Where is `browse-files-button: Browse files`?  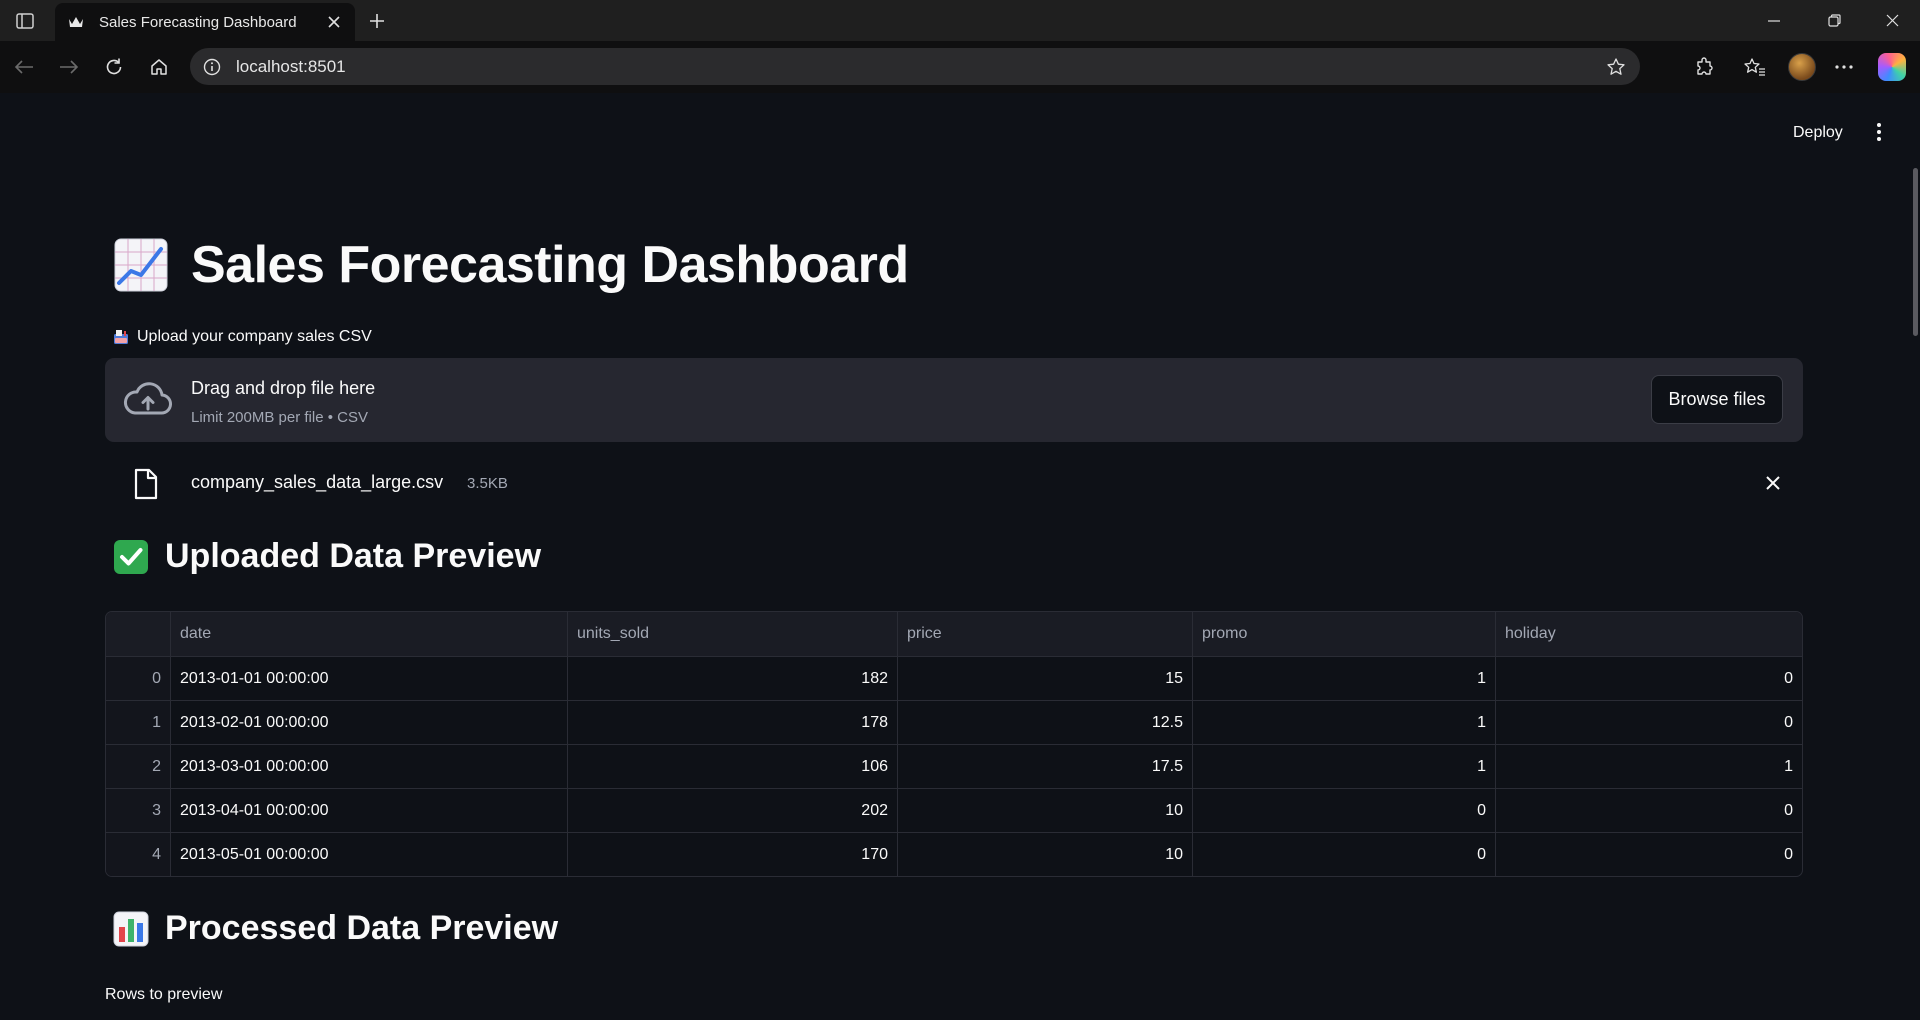 browse-files-button: Browse files is located at coordinates (1717, 399).